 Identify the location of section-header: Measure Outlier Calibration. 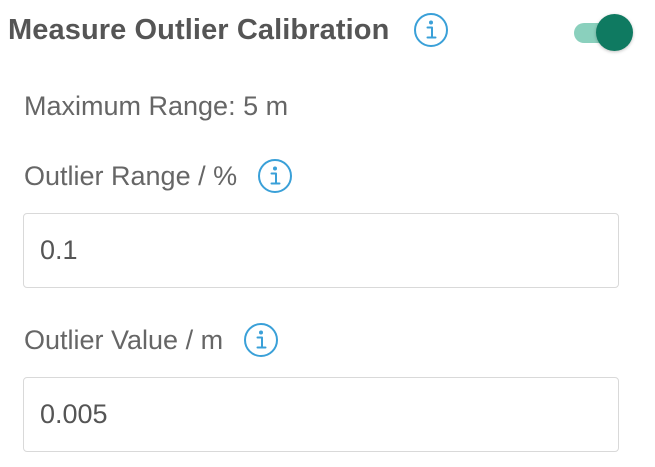
(228, 30).